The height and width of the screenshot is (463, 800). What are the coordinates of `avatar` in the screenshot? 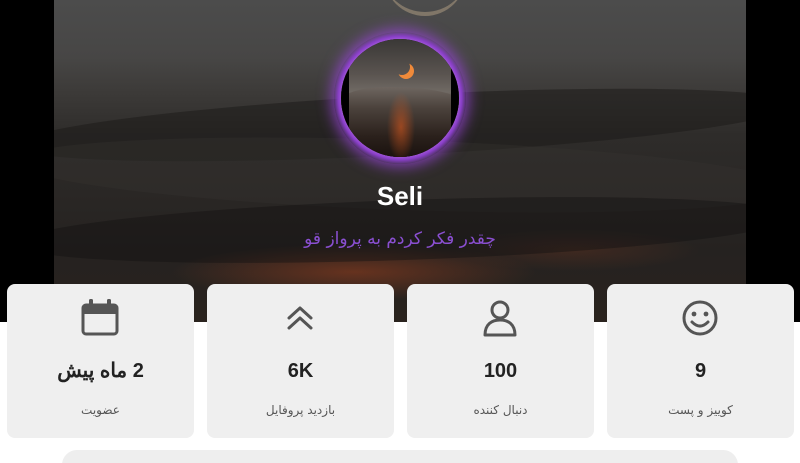 It's located at (400, 98).